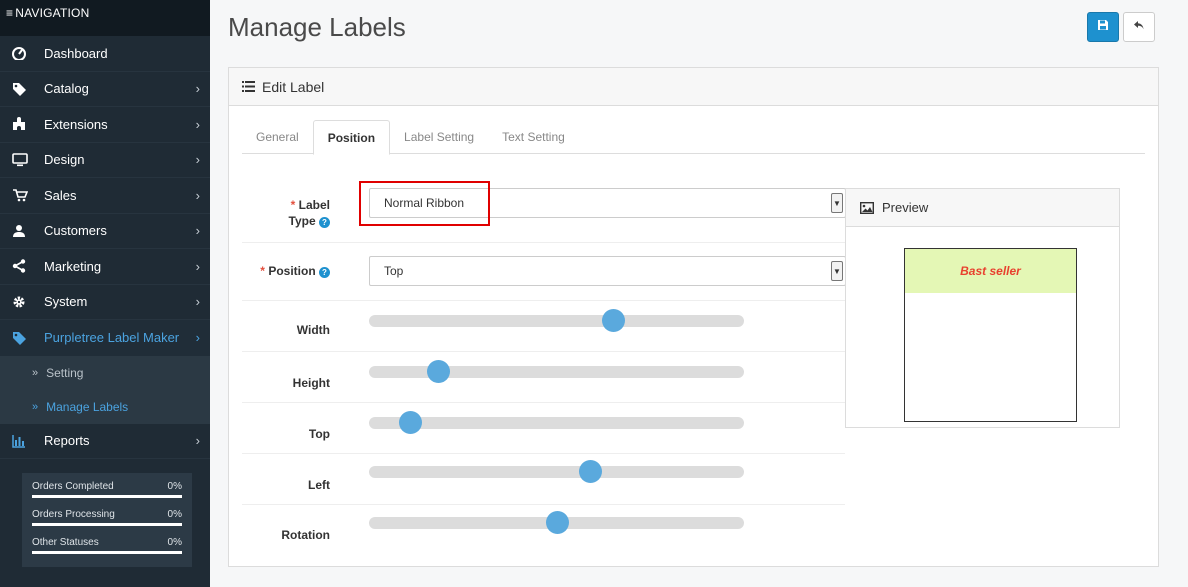 The width and height of the screenshot is (1188, 587). What do you see at coordinates (112, 338) in the screenshot?
I see `sidebar-item-label: Purpletree Label Maker` at bounding box center [112, 338].